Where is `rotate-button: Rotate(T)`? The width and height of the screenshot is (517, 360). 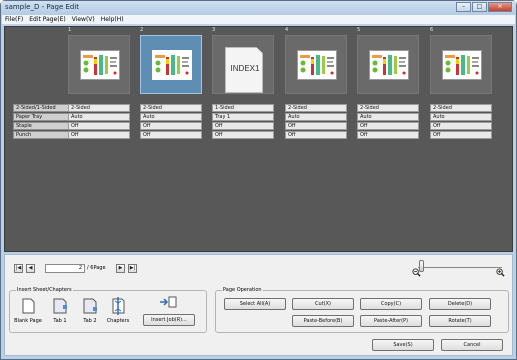
rotate-button: Rotate(T) is located at coordinates (460, 321).